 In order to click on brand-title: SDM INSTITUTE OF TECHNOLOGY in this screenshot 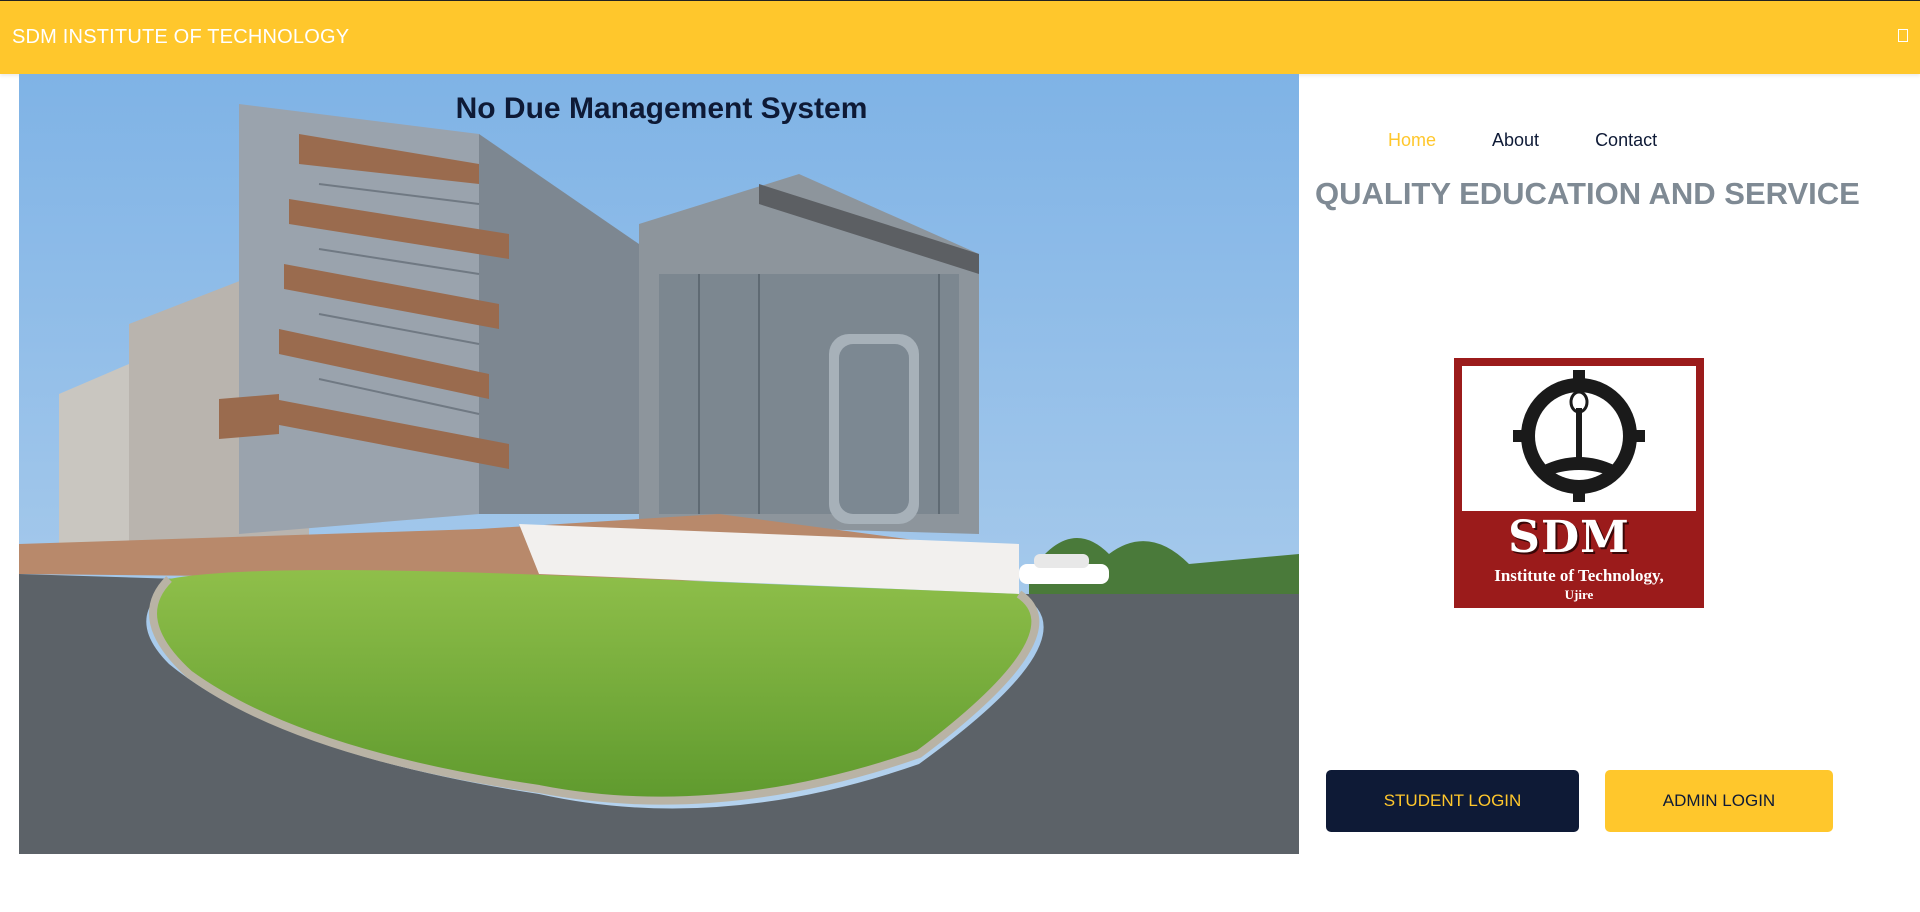, I will do `click(180, 37)`.